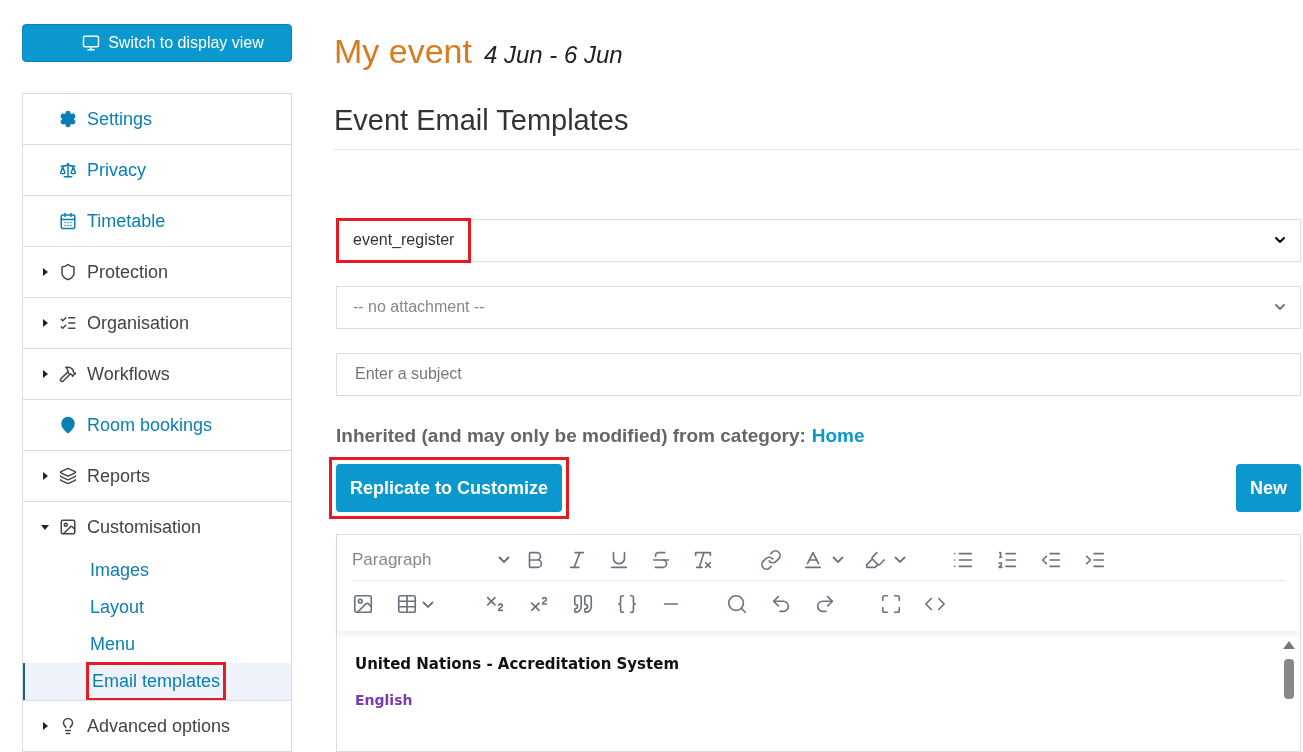 This screenshot has height=752, width=1303. Describe the element at coordinates (781, 604) in the screenshot. I see `undo-icon` at that location.